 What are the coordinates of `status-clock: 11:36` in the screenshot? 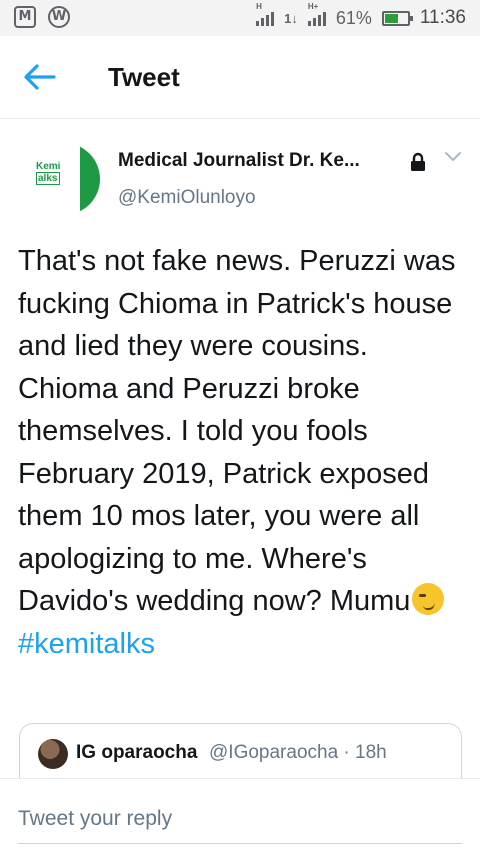 It's located at (442, 17).